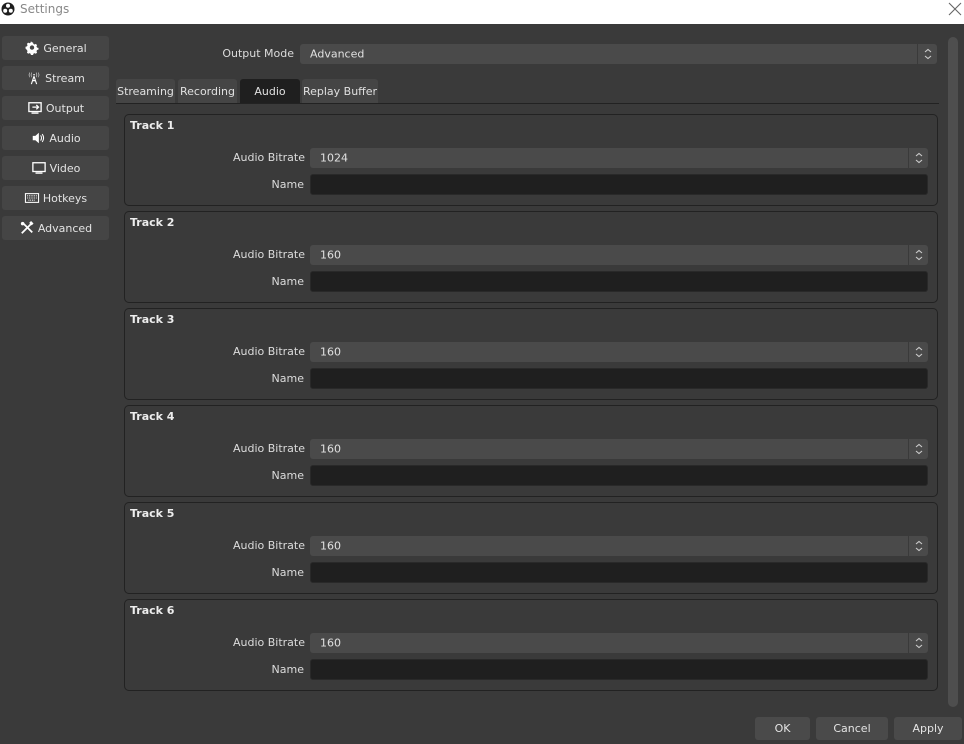  What do you see at coordinates (152, 222) in the screenshot?
I see `track-title: Track 2` at bounding box center [152, 222].